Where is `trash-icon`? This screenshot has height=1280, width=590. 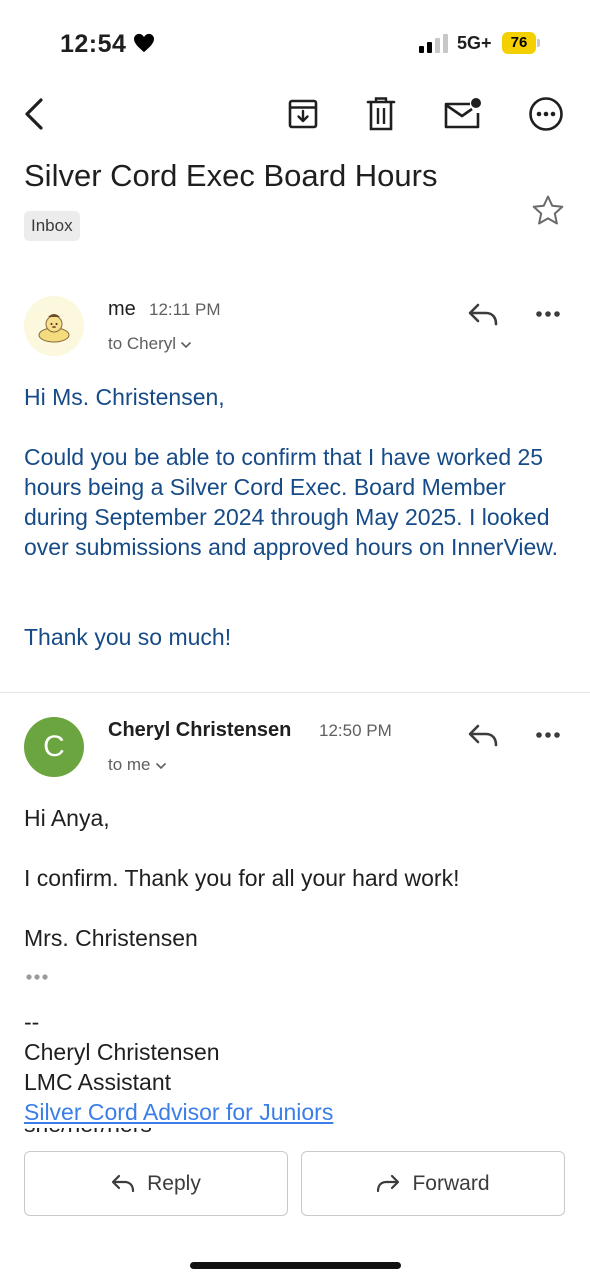
trash-icon is located at coordinates (381, 114).